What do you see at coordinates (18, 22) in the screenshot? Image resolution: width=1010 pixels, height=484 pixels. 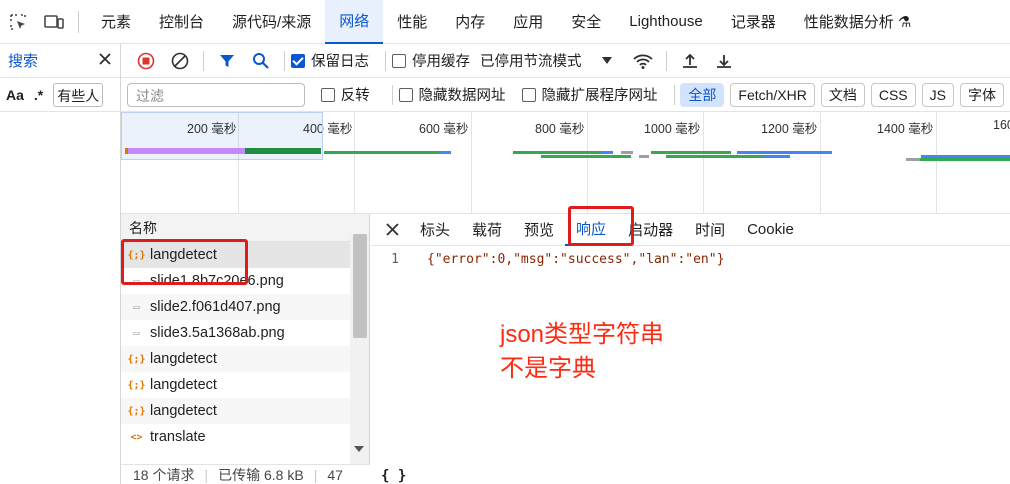 I see `inspect-element-icon` at bounding box center [18, 22].